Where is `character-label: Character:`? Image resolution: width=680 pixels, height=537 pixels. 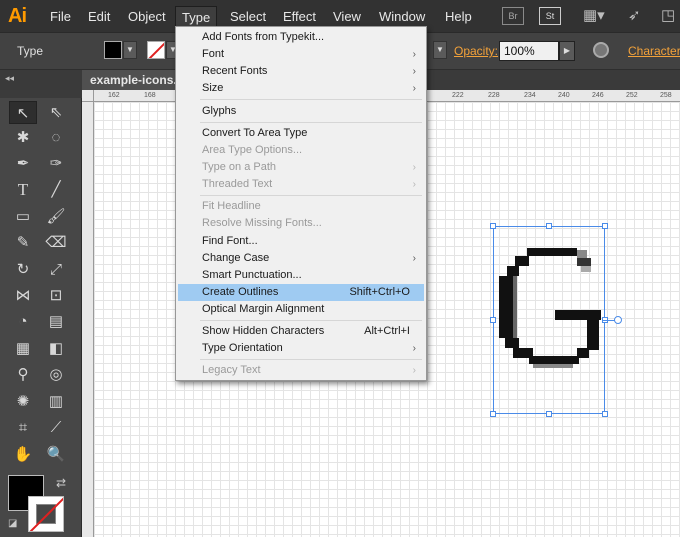
character-label: Character: is located at coordinates (654, 51).